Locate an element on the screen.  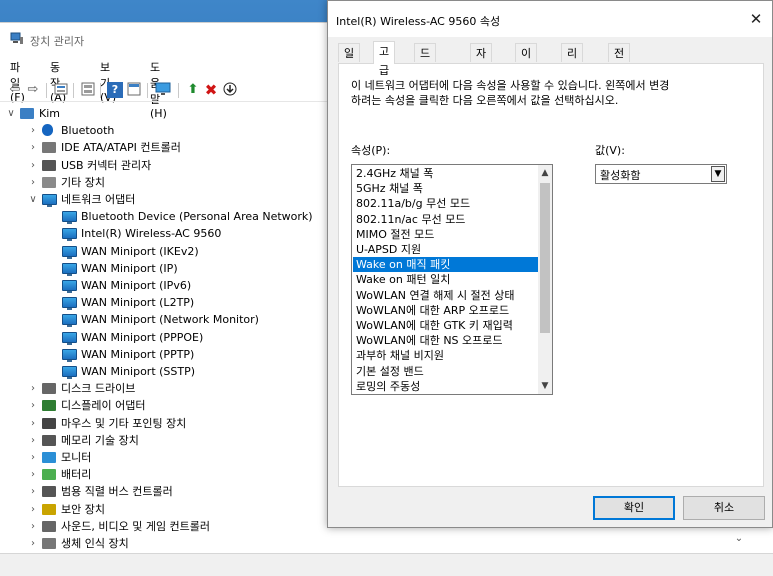
scroll-thumb is located at coordinates (545, 258).